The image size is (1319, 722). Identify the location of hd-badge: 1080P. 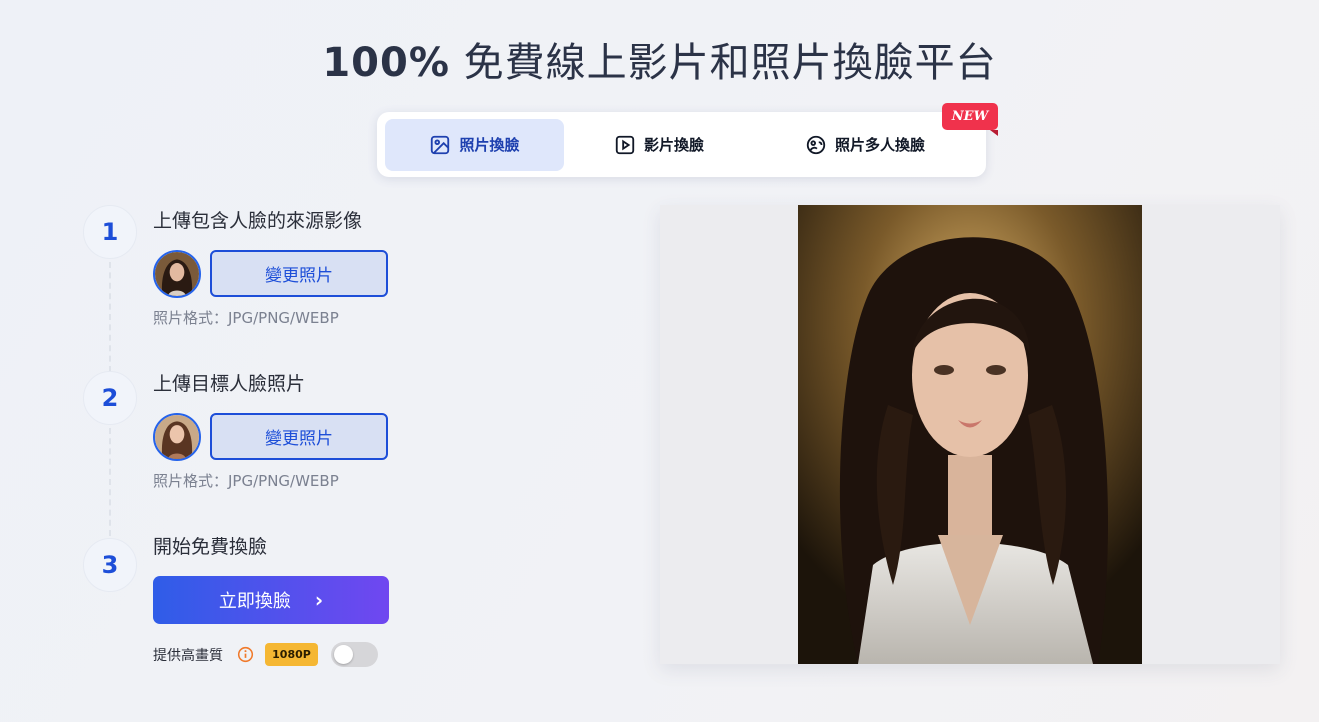
(291, 654).